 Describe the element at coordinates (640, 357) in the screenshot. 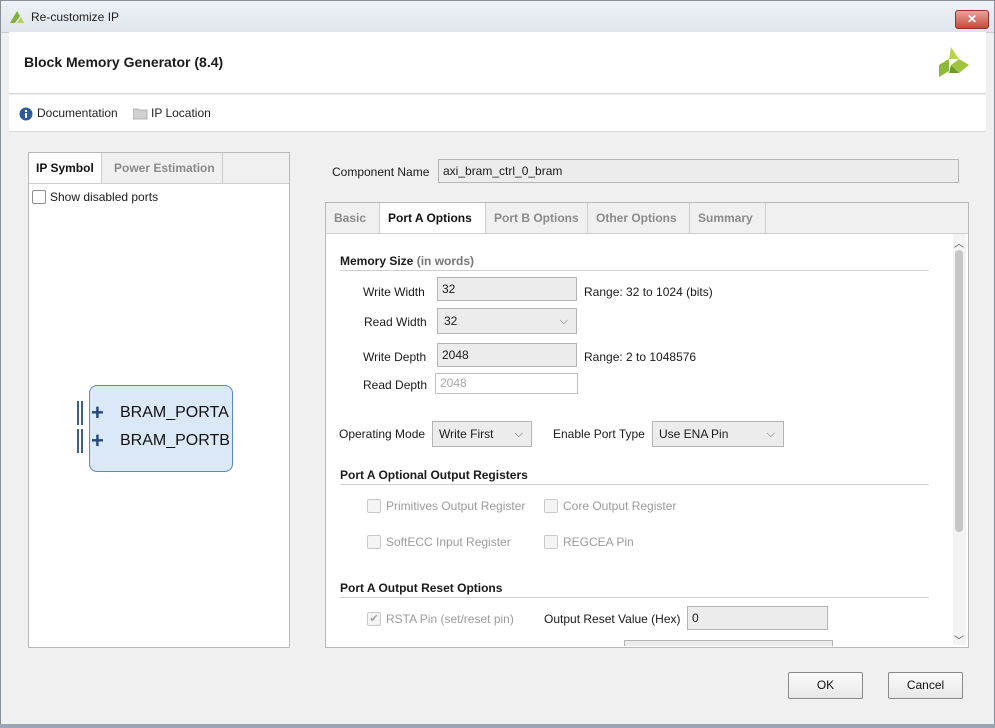

I see `write-depth-range: Range: 2 to 1048576` at that location.